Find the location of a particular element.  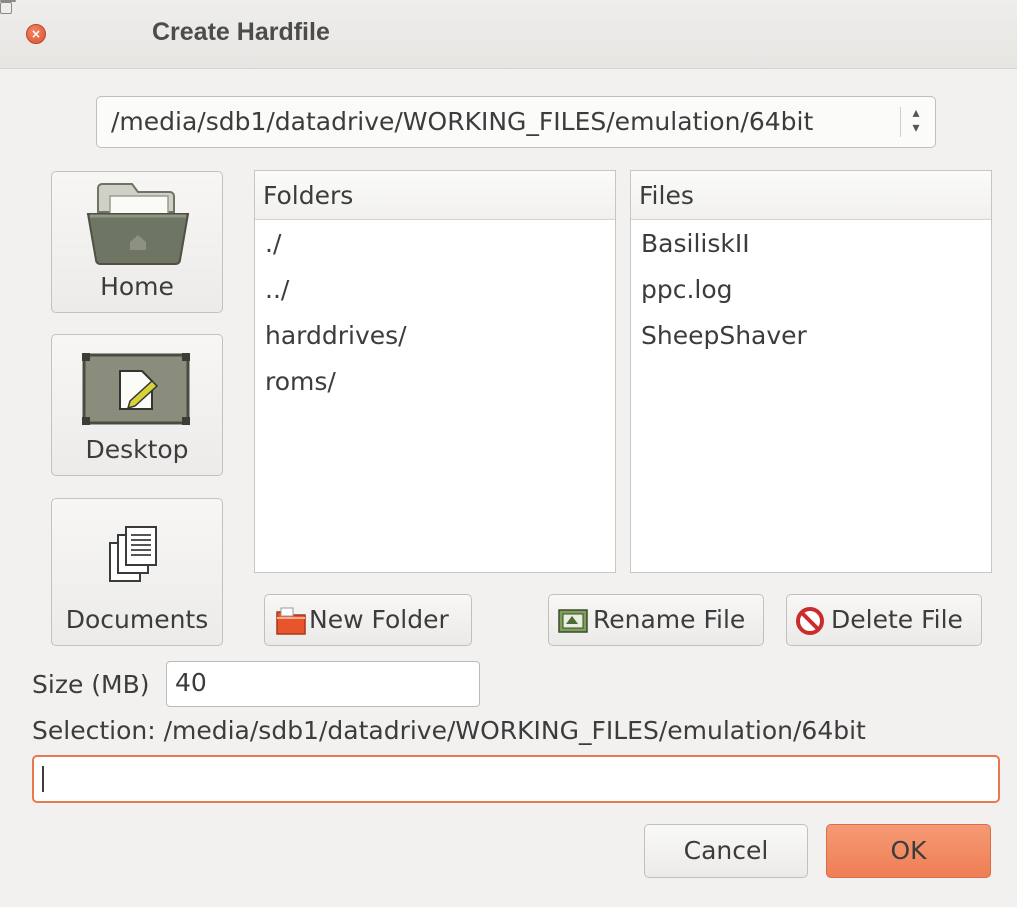

new-folder-icon is located at coordinates (291, 621).